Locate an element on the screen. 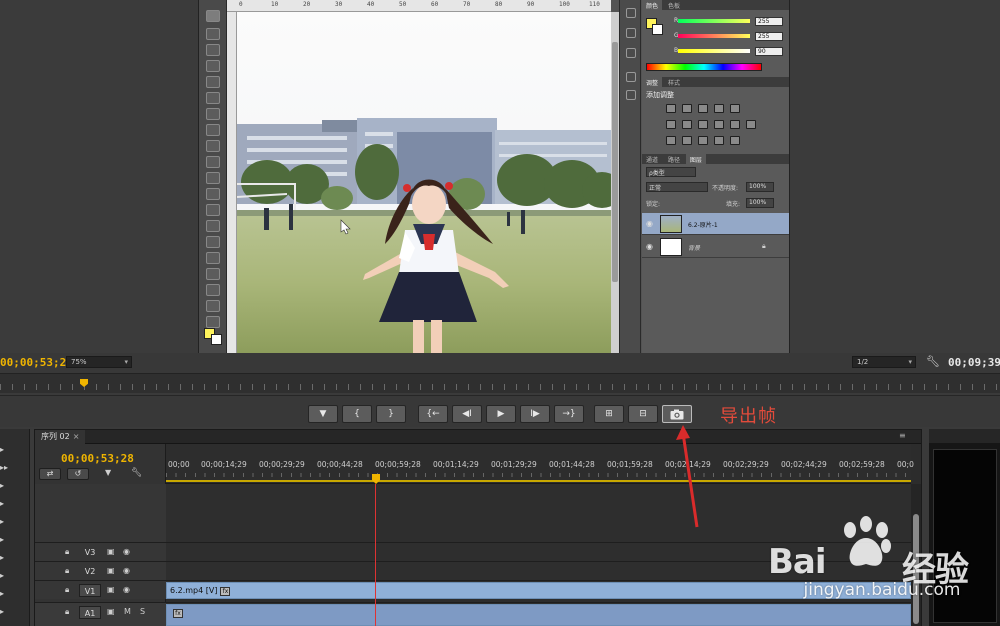 This screenshot has width=1000, height=626. tab-paths: 路径 is located at coordinates (674, 159).